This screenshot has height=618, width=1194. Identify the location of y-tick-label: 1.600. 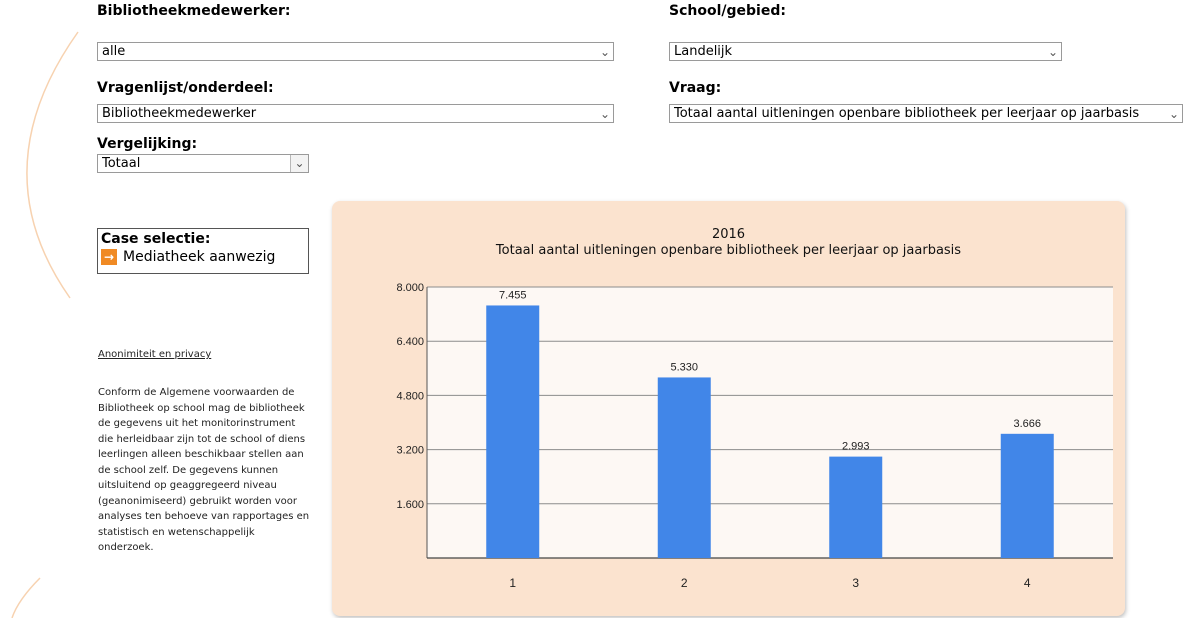
(410, 505).